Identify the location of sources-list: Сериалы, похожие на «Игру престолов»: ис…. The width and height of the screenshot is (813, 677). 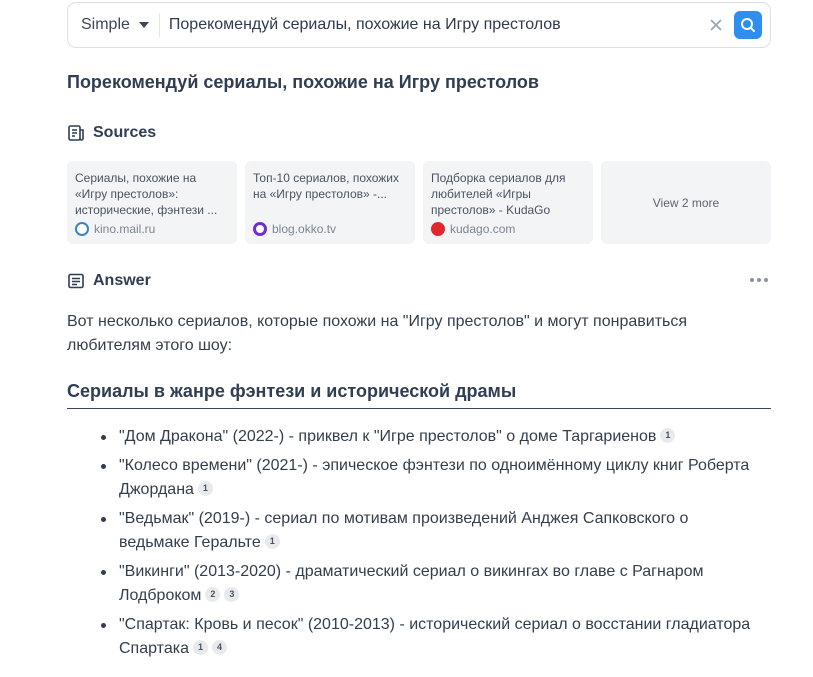
(419, 202).